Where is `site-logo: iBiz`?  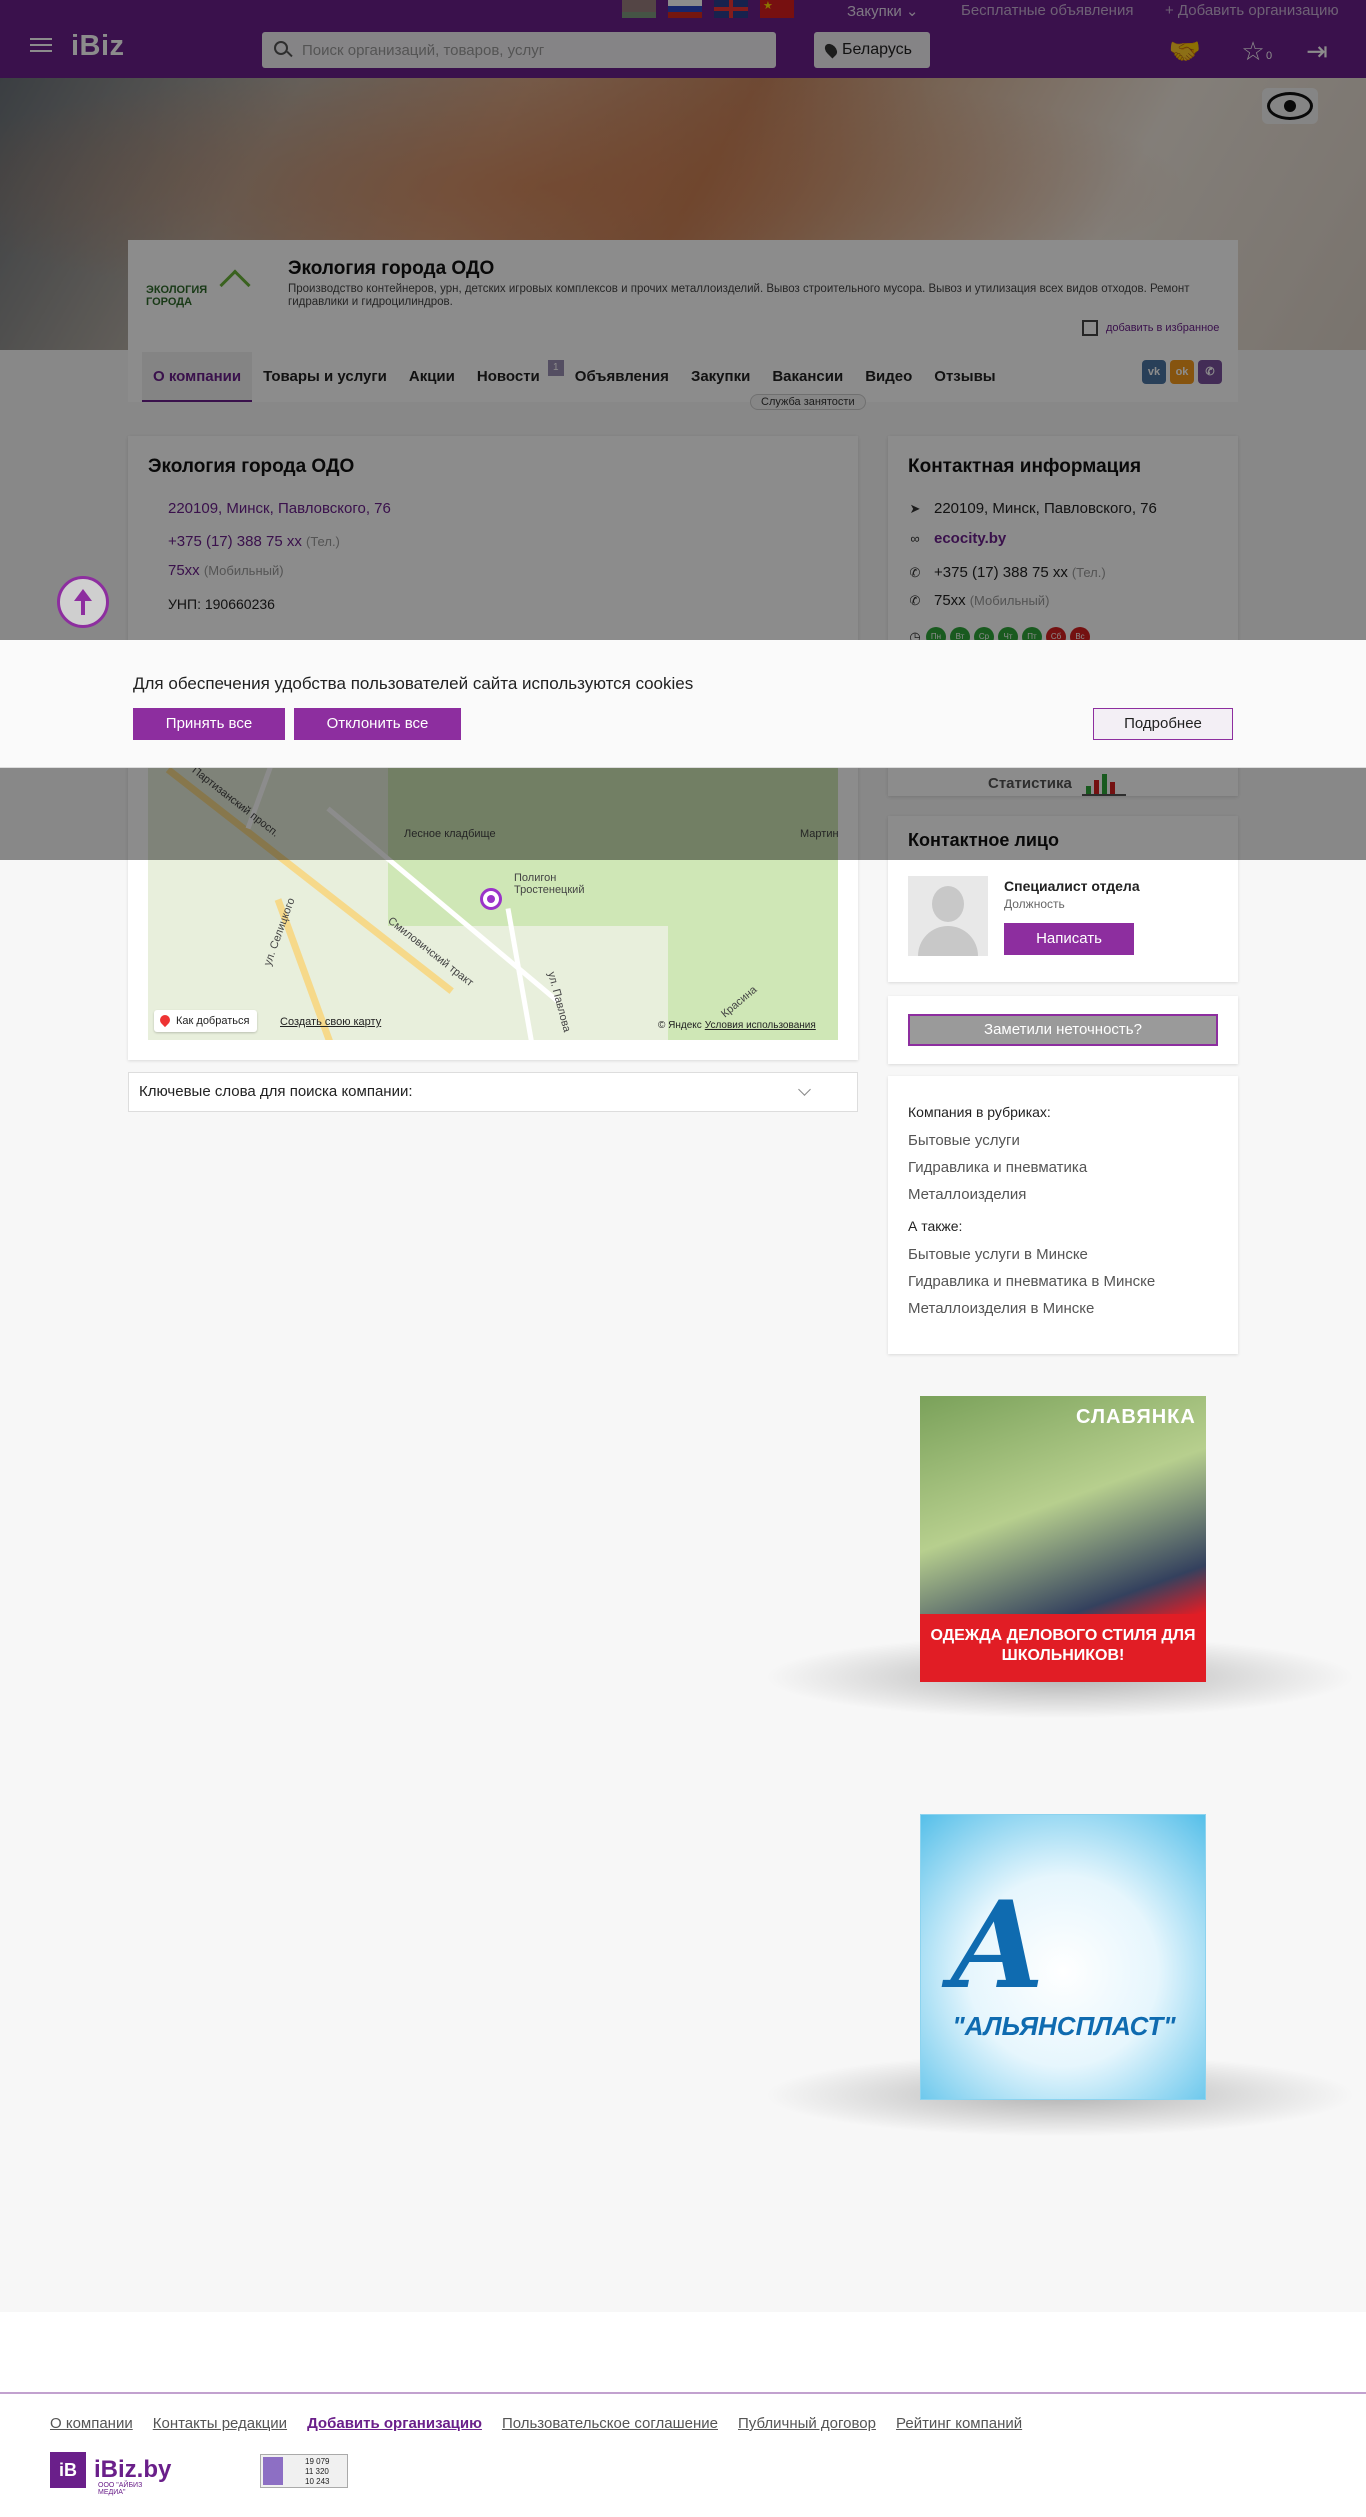 site-logo: iBiz is located at coordinates (98, 46).